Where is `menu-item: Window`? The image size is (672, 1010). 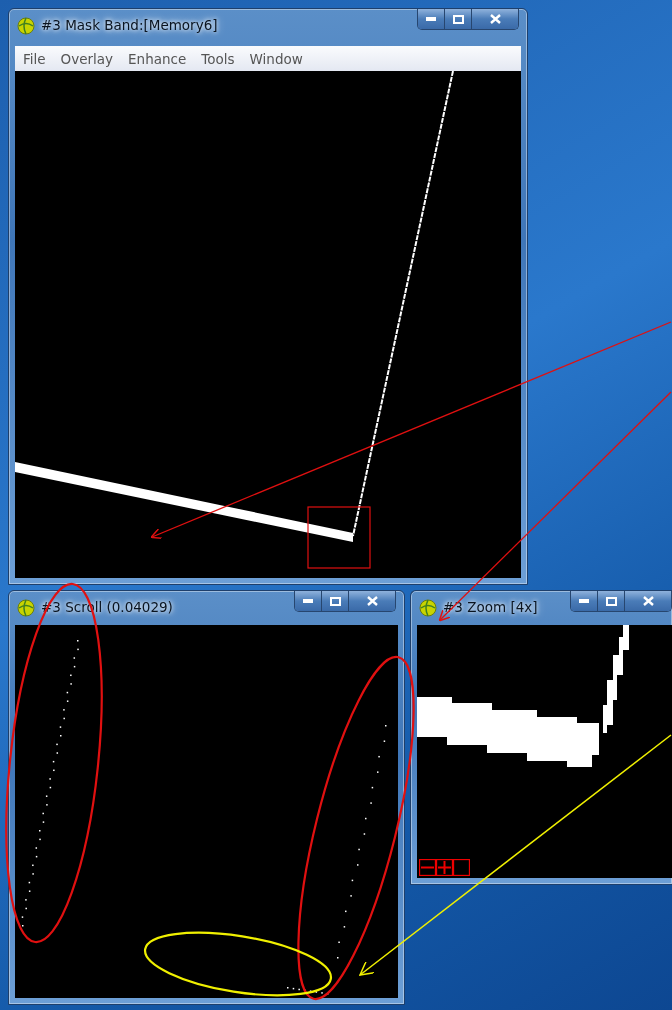
menu-item: Window is located at coordinates (276, 58).